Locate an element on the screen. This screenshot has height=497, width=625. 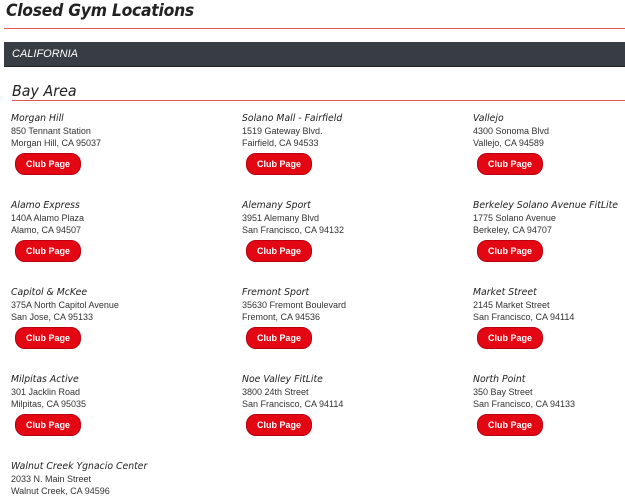
club-street: 4300 Sonoma Blvd is located at coordinates (511, 131).